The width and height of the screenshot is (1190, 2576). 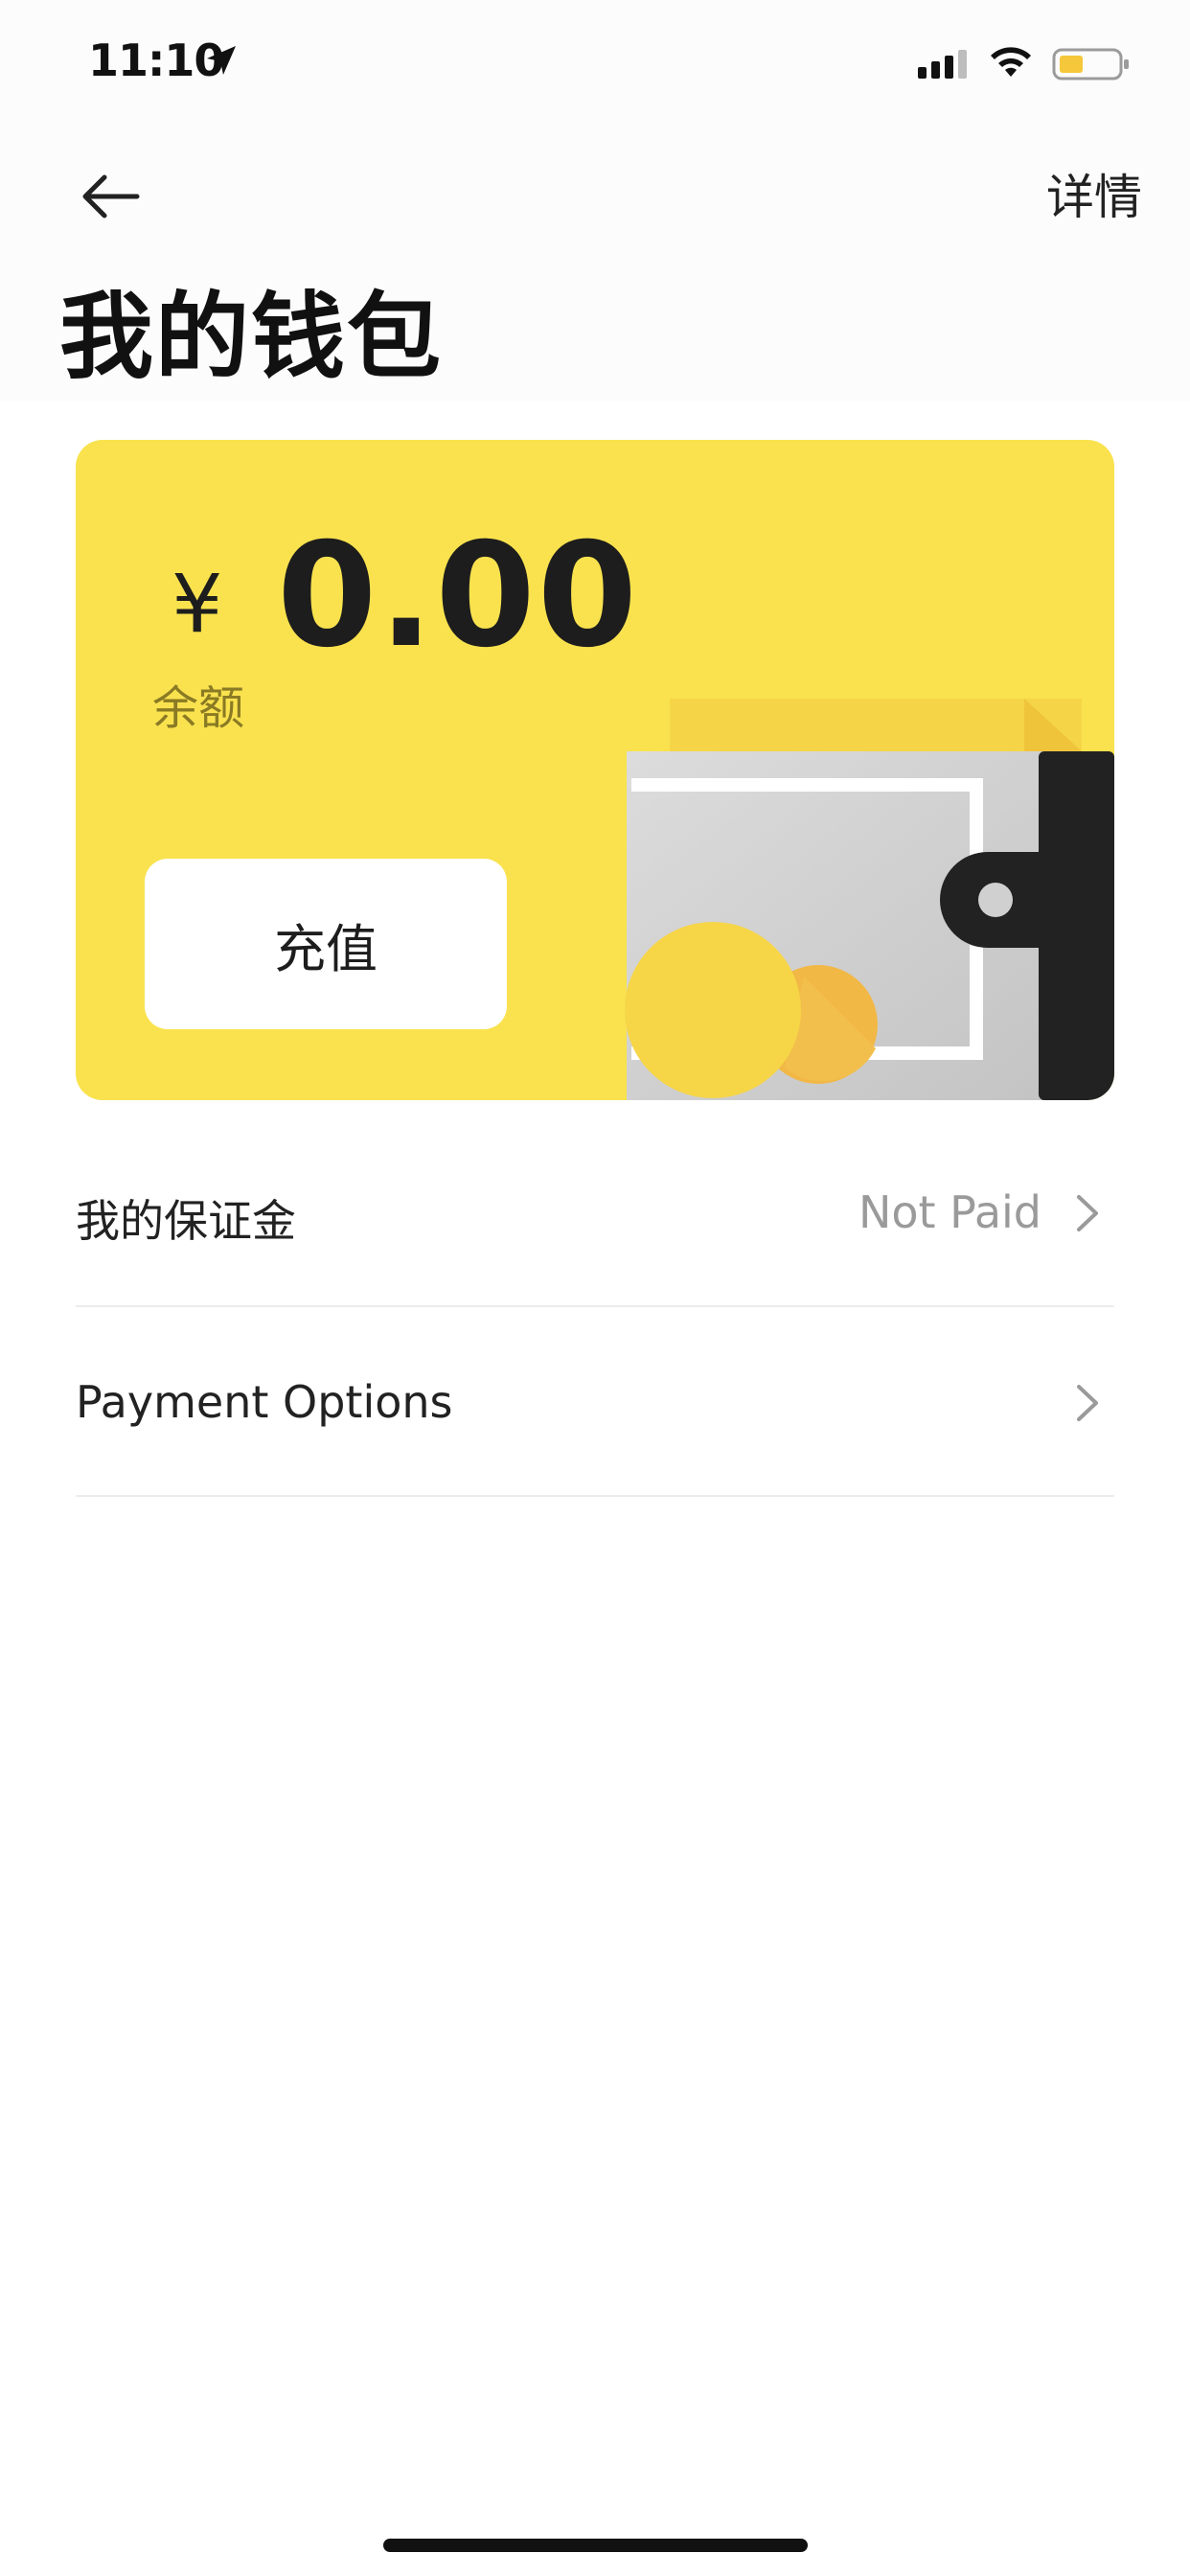 I want to click on signal-icon, so click(x=943, y=64).